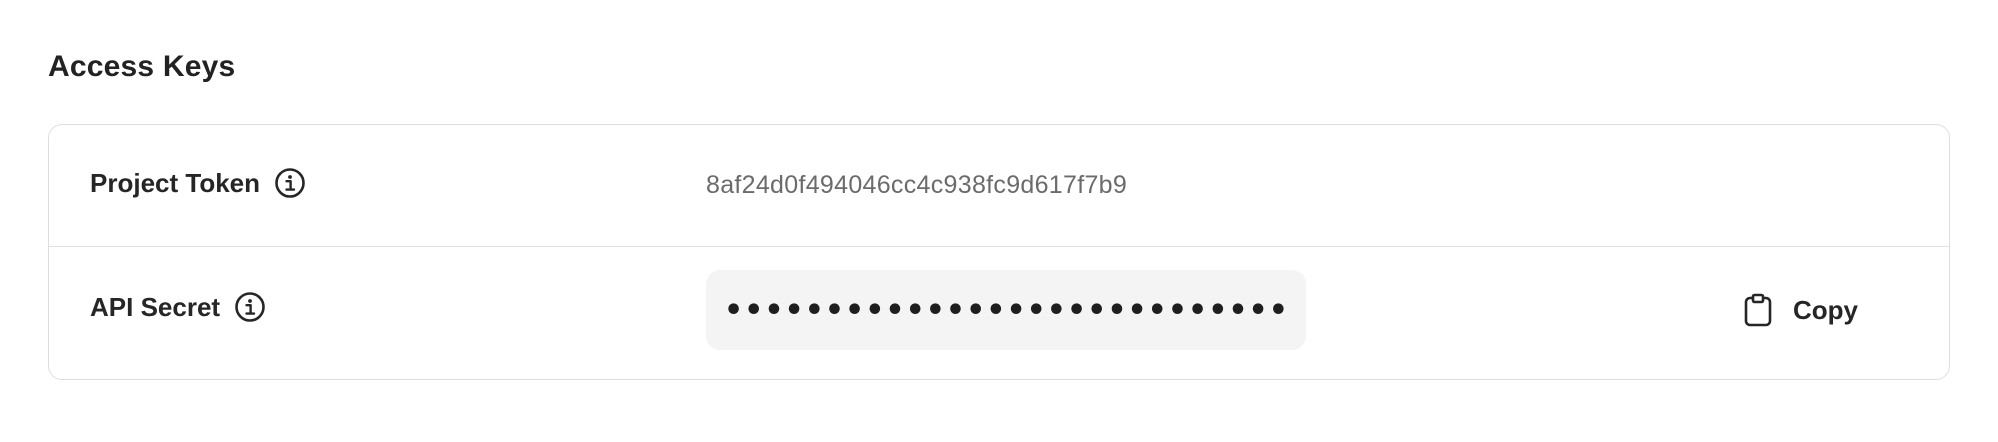 The height and width of the screenshot is (442, 1998). What do you see at coordinates (1825, 309) in the screenshot?
I see `copy-button-label: Copy` at bounding box center [1825, 309].